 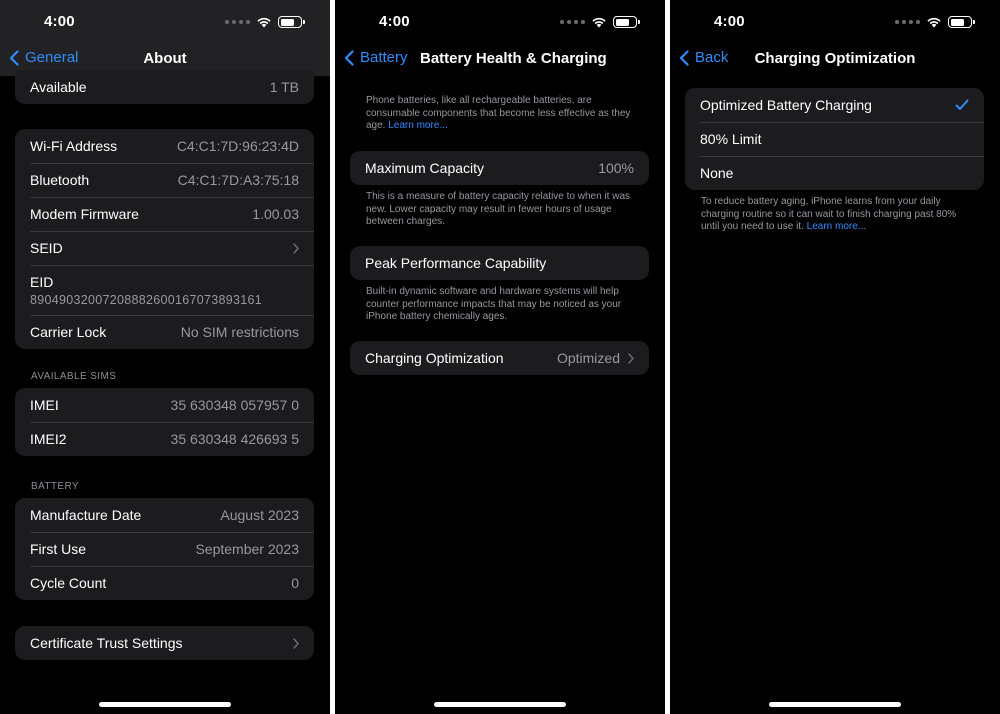 I want to click on chevron-left-icon, so click(x=349, y=57).